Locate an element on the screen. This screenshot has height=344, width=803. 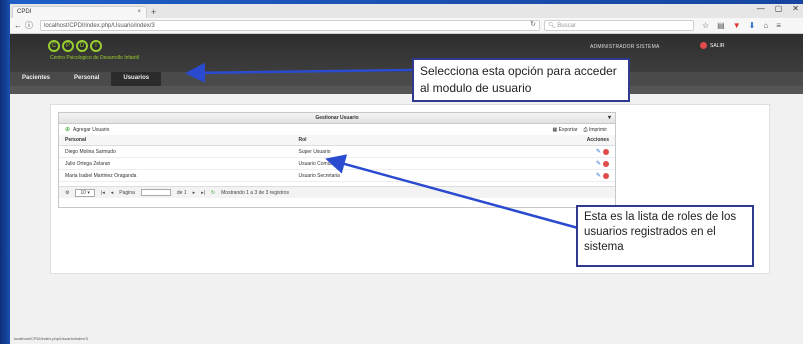
search-placeholder: Buscar is located at coordinates (566, 26).